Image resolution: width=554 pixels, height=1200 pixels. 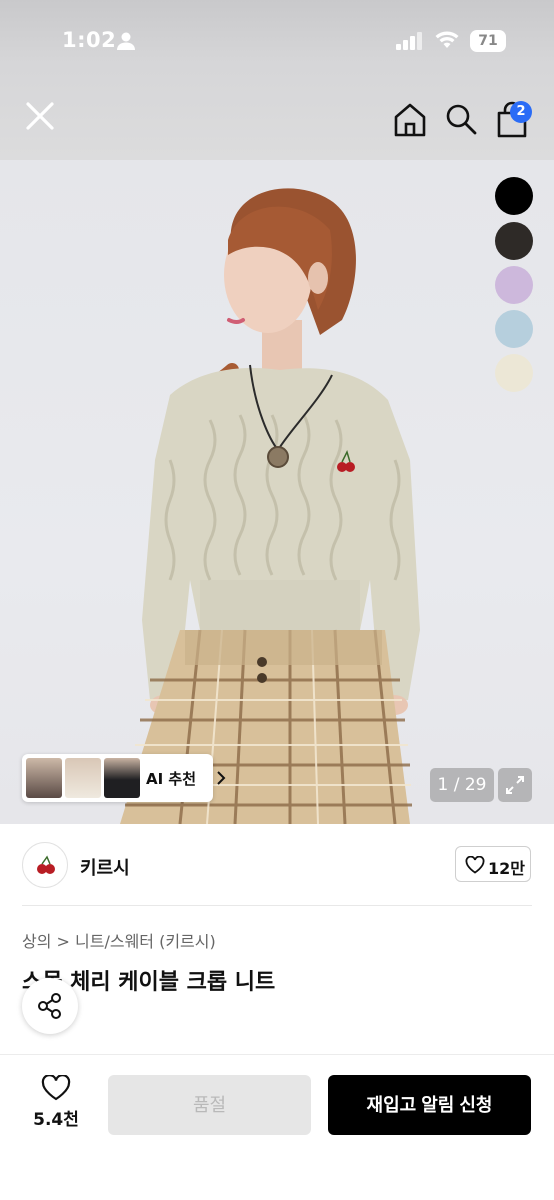 I want to click on brand-like-button: 12만, so click(x=493, y=864).